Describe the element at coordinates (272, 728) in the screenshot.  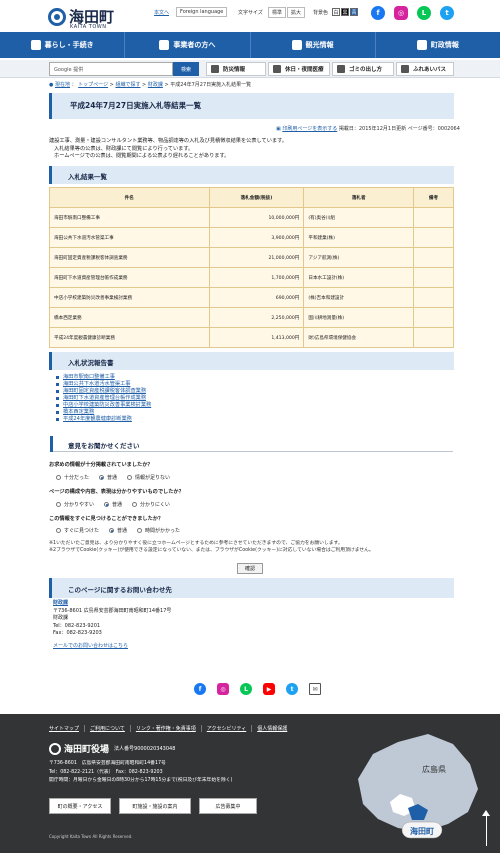
I see `footer-link: 個人情報保護` at that location.